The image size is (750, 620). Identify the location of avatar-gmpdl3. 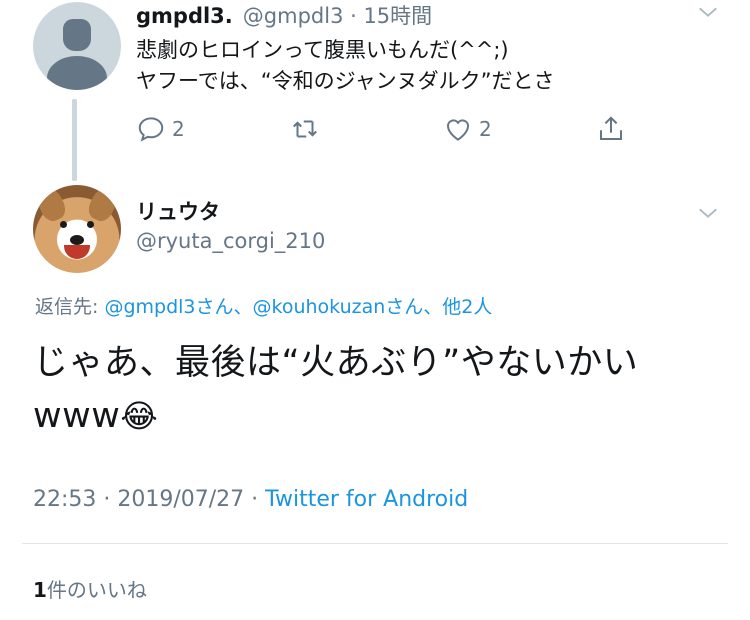
(77, 46).